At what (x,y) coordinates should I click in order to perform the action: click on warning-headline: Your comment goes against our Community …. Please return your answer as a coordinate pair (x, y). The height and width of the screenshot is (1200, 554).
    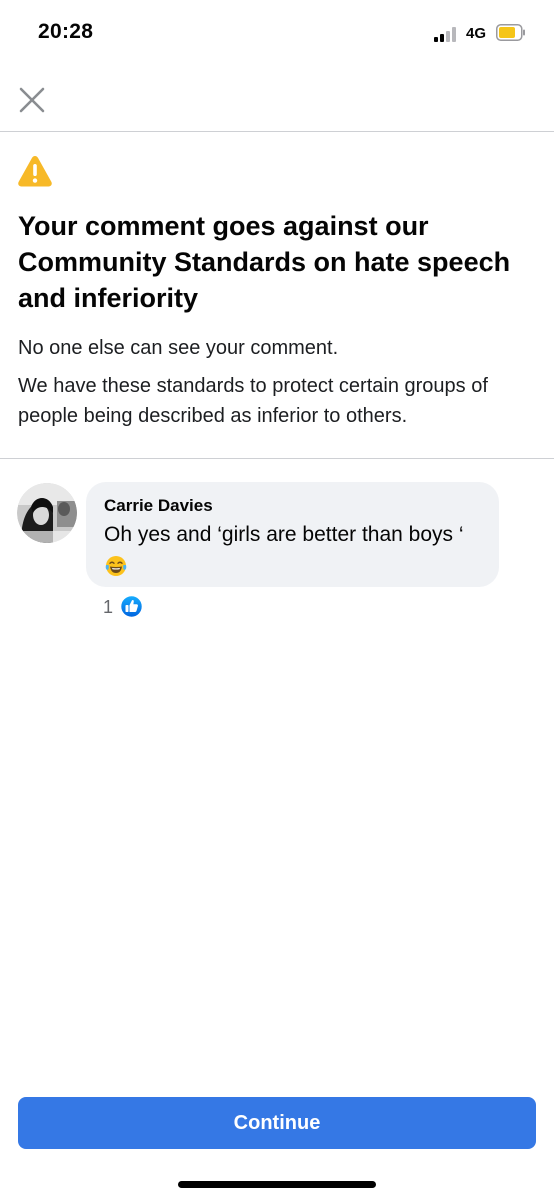
    Looking at the image, I should click on (264, 262).